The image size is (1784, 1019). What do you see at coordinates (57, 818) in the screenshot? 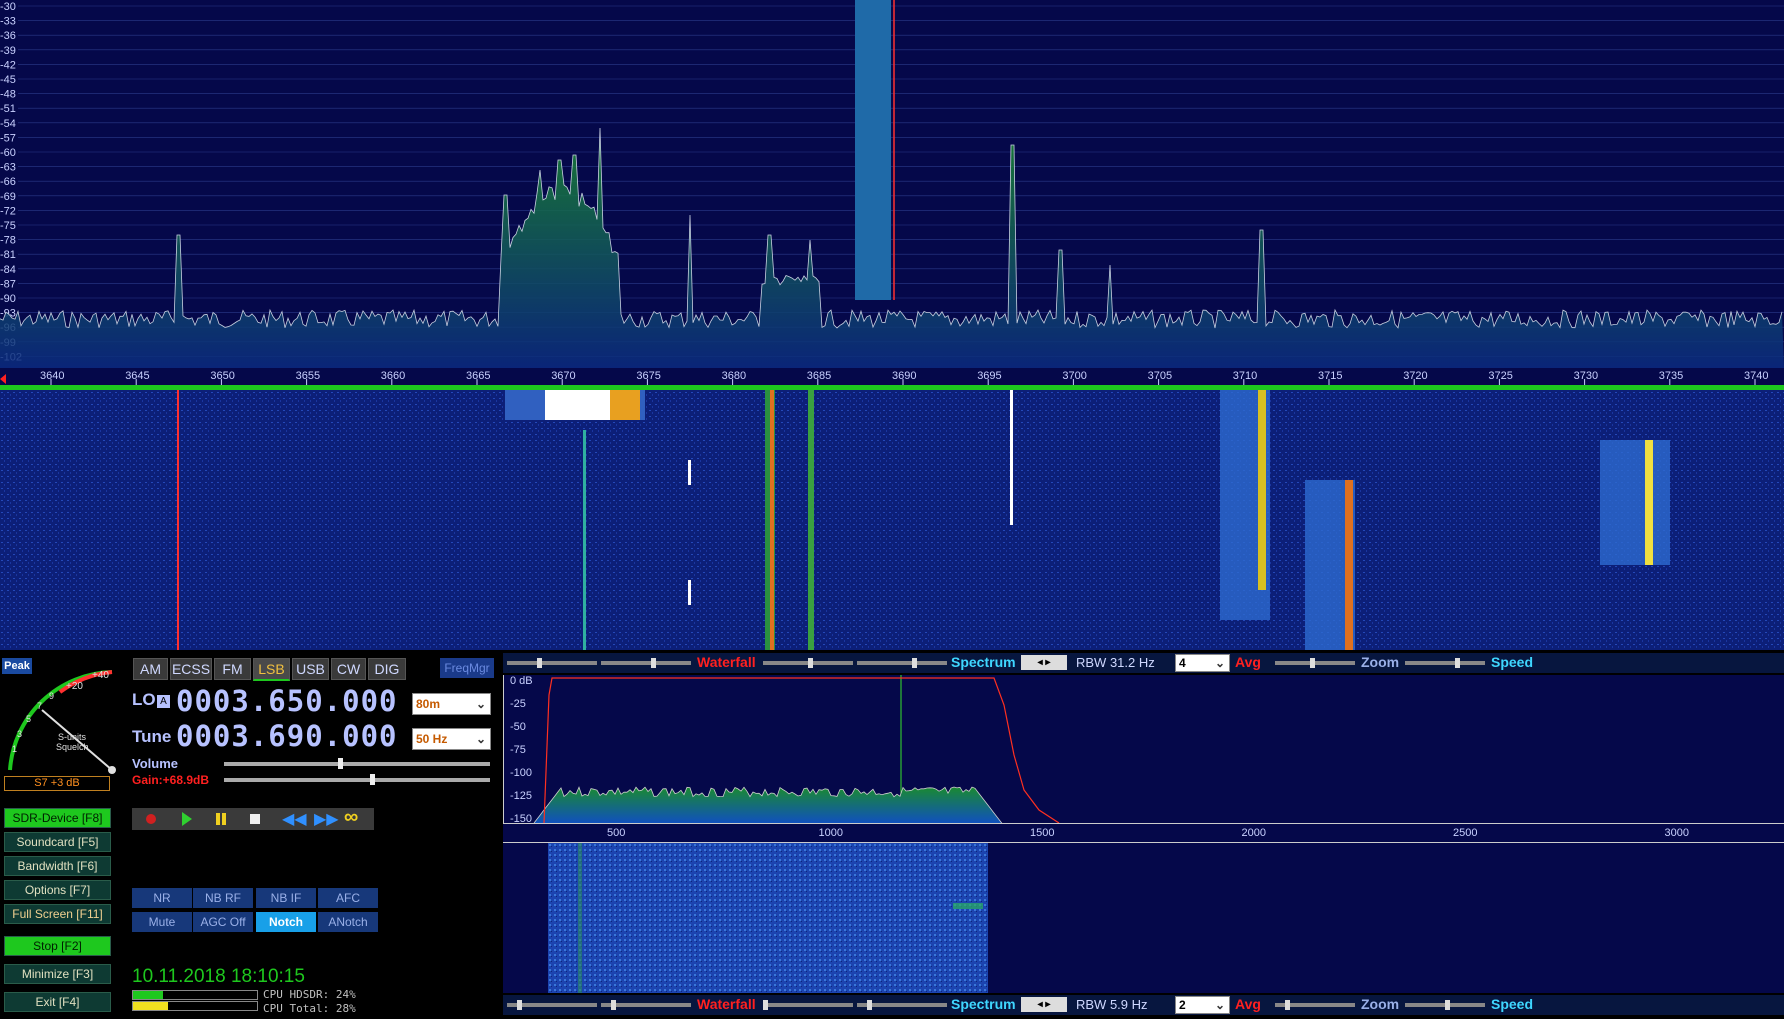
I see `function-button-1: SDR-Device [F8]` at bounding box center [57, 818].